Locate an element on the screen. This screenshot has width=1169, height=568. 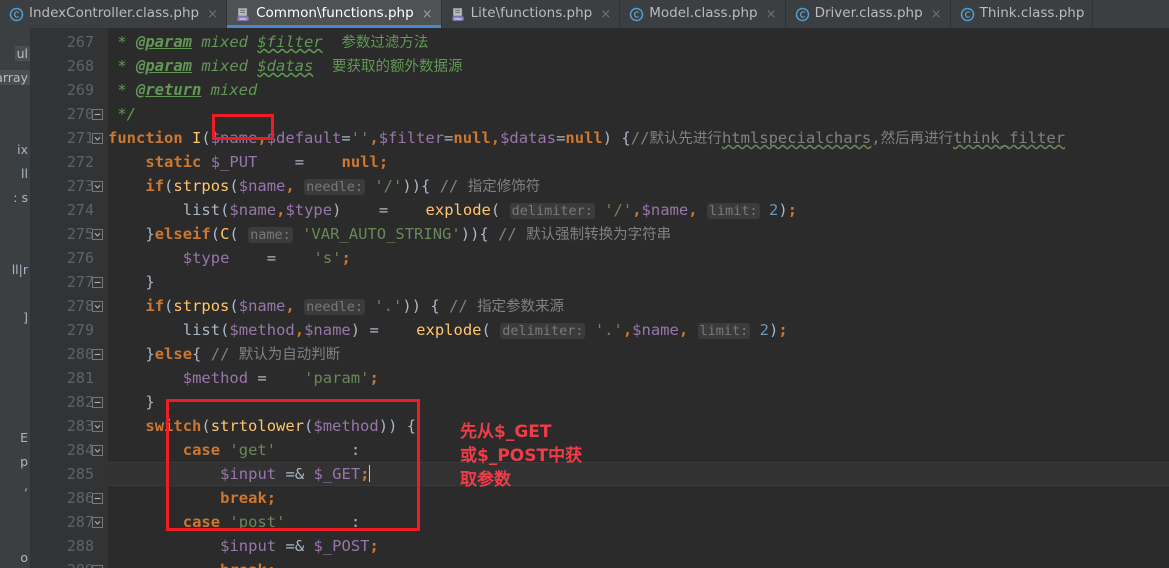
editor-tab-4: C Driver.class.php × is located at coordinates (868, 14).